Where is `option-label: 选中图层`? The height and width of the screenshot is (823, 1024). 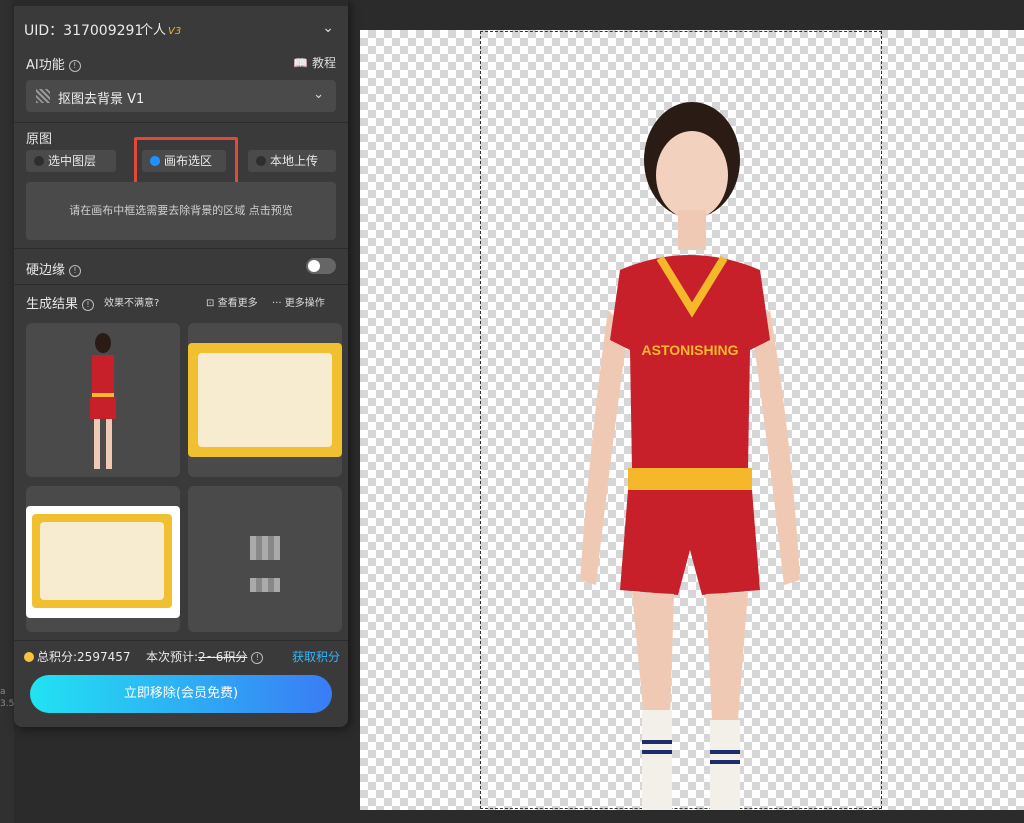 option-label: 选中图层 is located at coordinates (72, 161).